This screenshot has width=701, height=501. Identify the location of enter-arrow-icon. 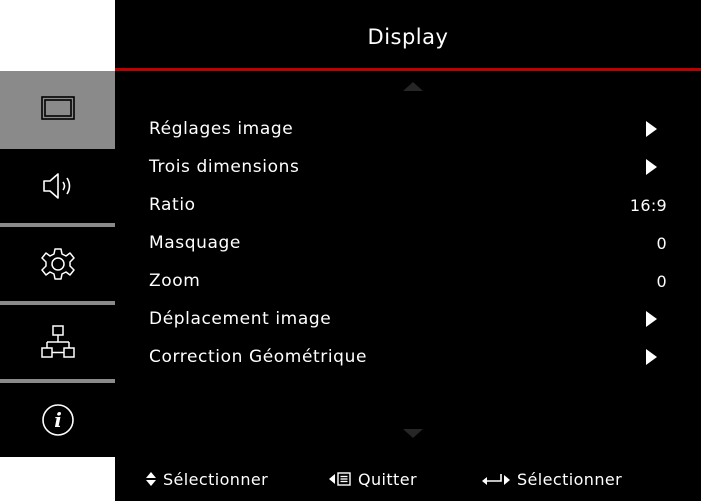
(496, 479).